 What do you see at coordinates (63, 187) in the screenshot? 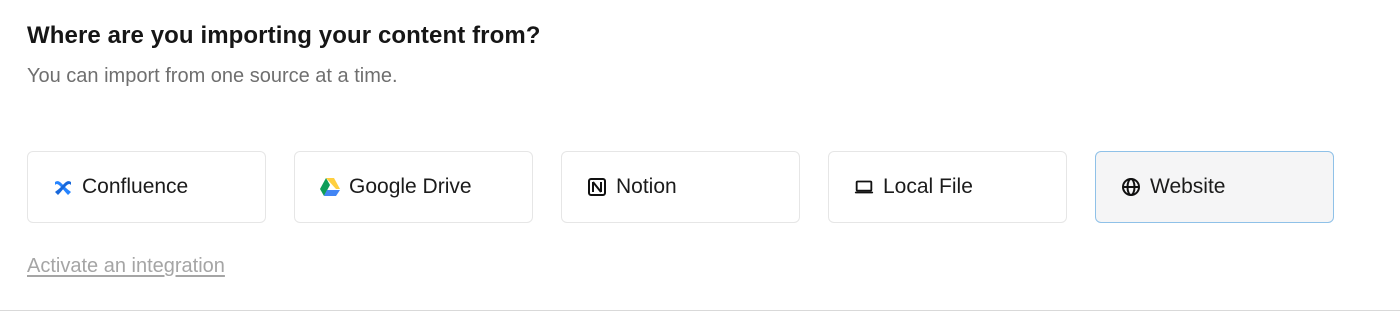
I see `confluence-icon` at bounding box center [63, 187].